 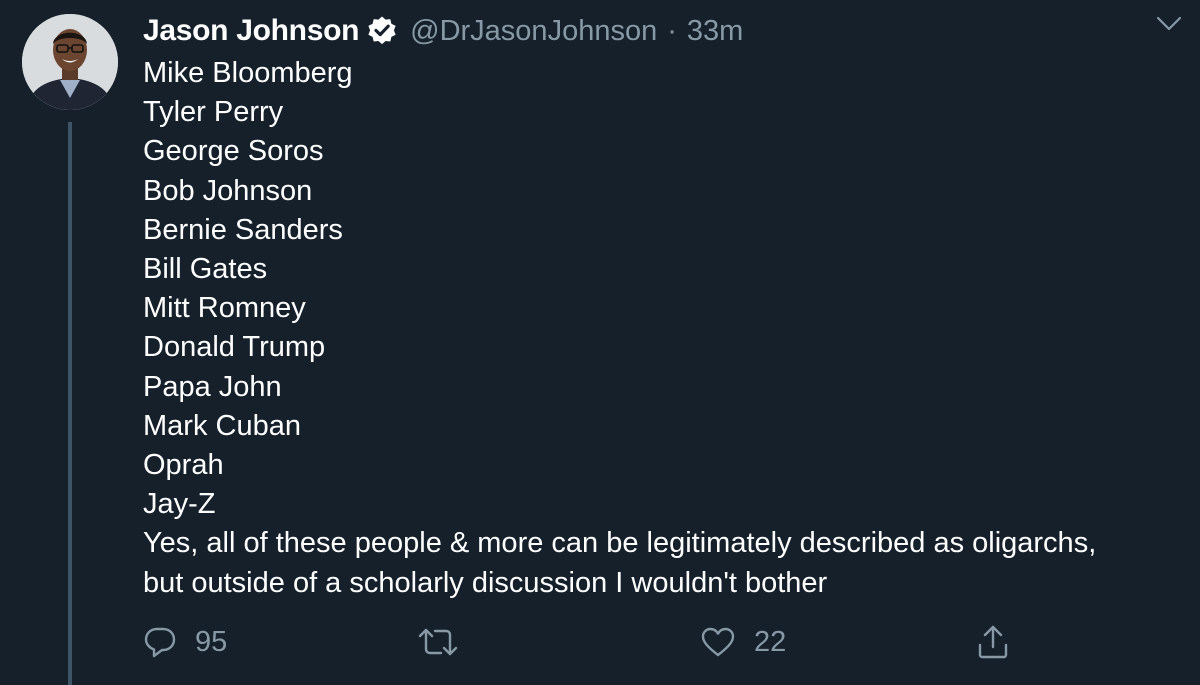 I want to click on tweet-header: Jason Johnson @DrJasonJohnson · 33m, so click(x=443, y=31).